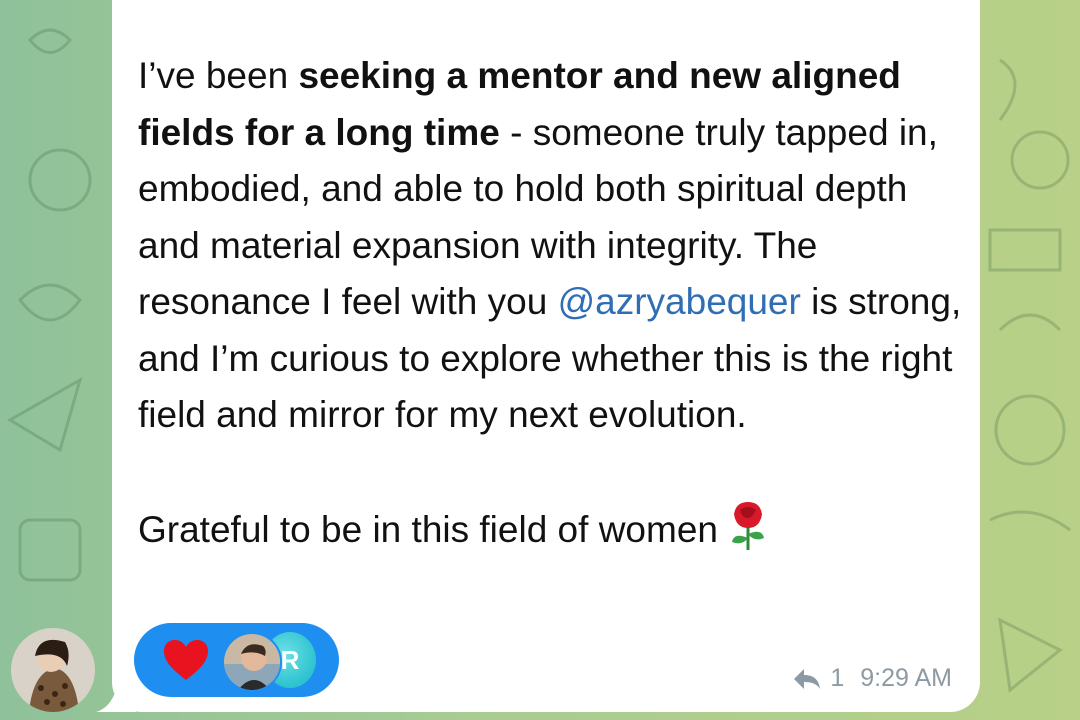 Image resolution: width=1080 pixels, height=720 pixels. I want to click on reply-arrow-icon, so click(807, 679).